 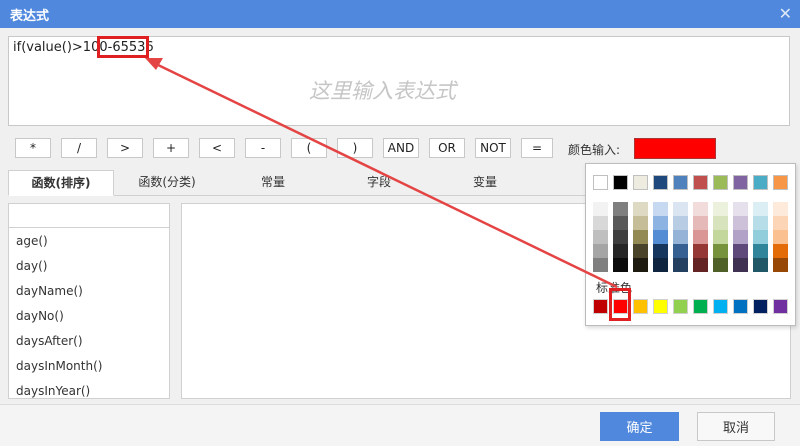 I want to click on list-item: day(), so click(x=55, y=266).